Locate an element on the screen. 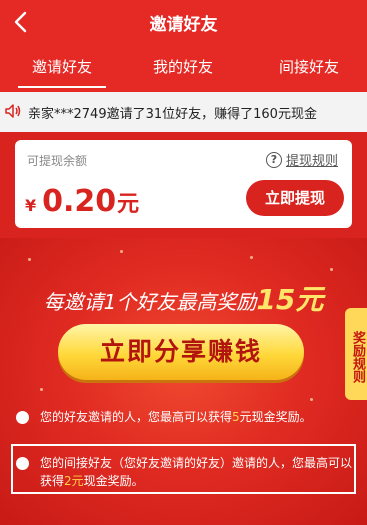 The width and height of the screenshot is (367, 525). tab-my-friends: 我的好友 is located at coordinates (183, 66).